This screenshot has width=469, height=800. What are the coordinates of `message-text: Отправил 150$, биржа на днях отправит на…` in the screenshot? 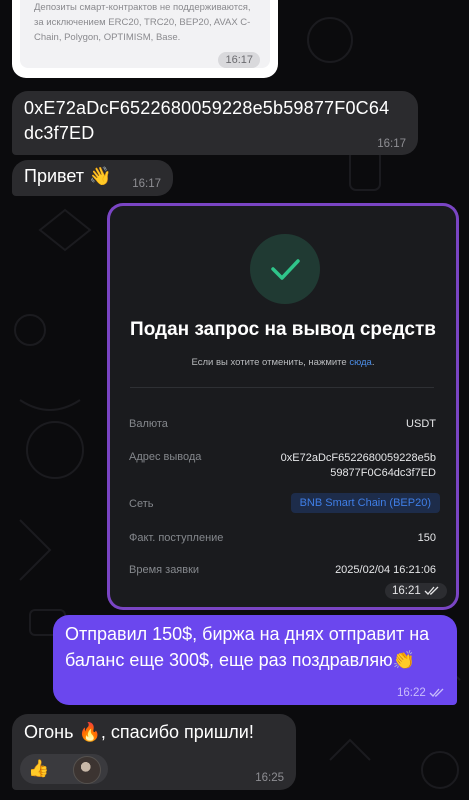 It's located at (247, 647).